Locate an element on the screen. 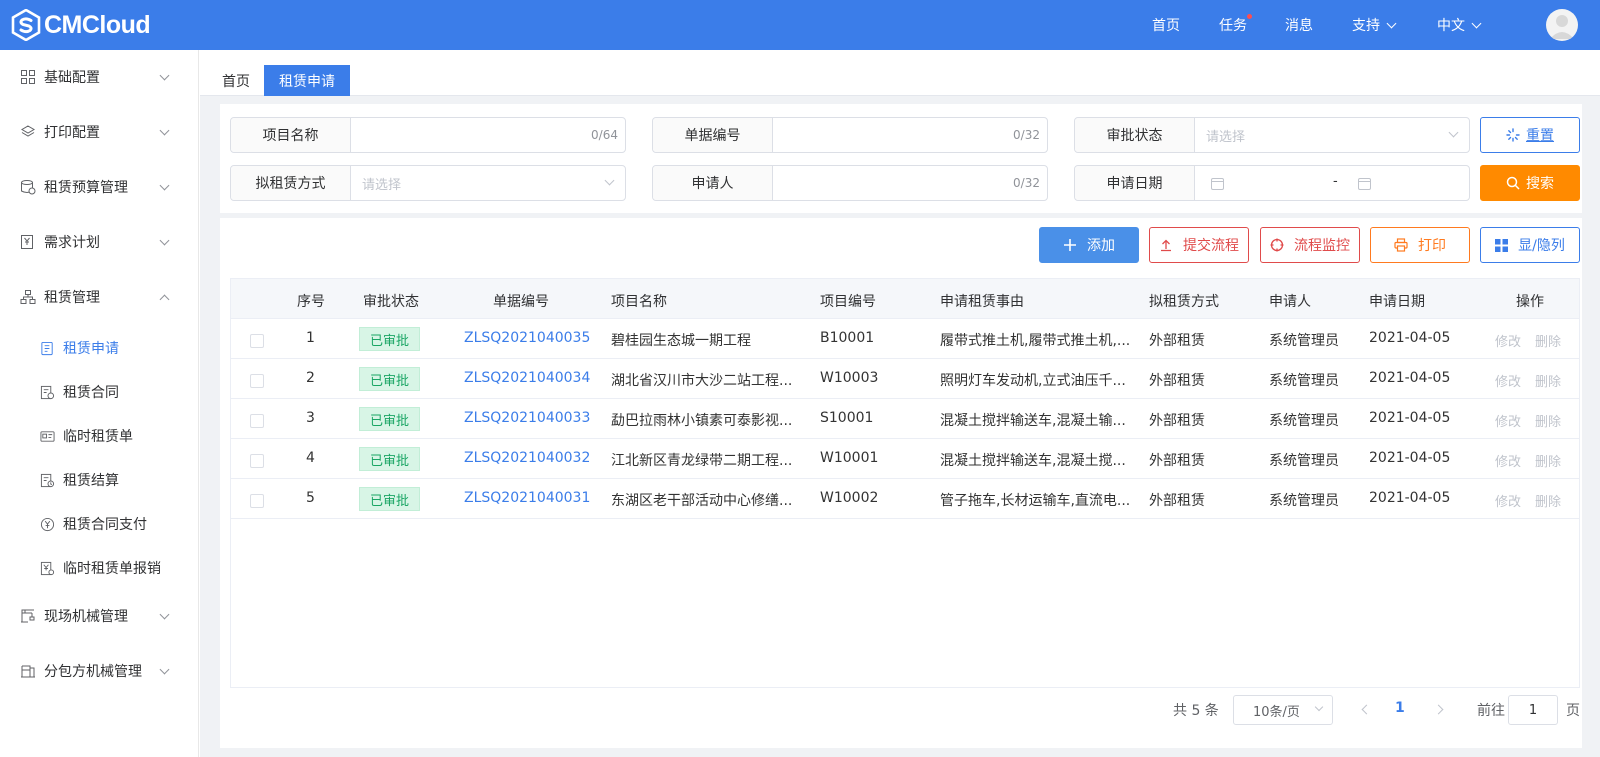 This screenshot has width=1600, height=757. sidebar-subitem-label: 租赁合同 is located at coordinates (91, 393).